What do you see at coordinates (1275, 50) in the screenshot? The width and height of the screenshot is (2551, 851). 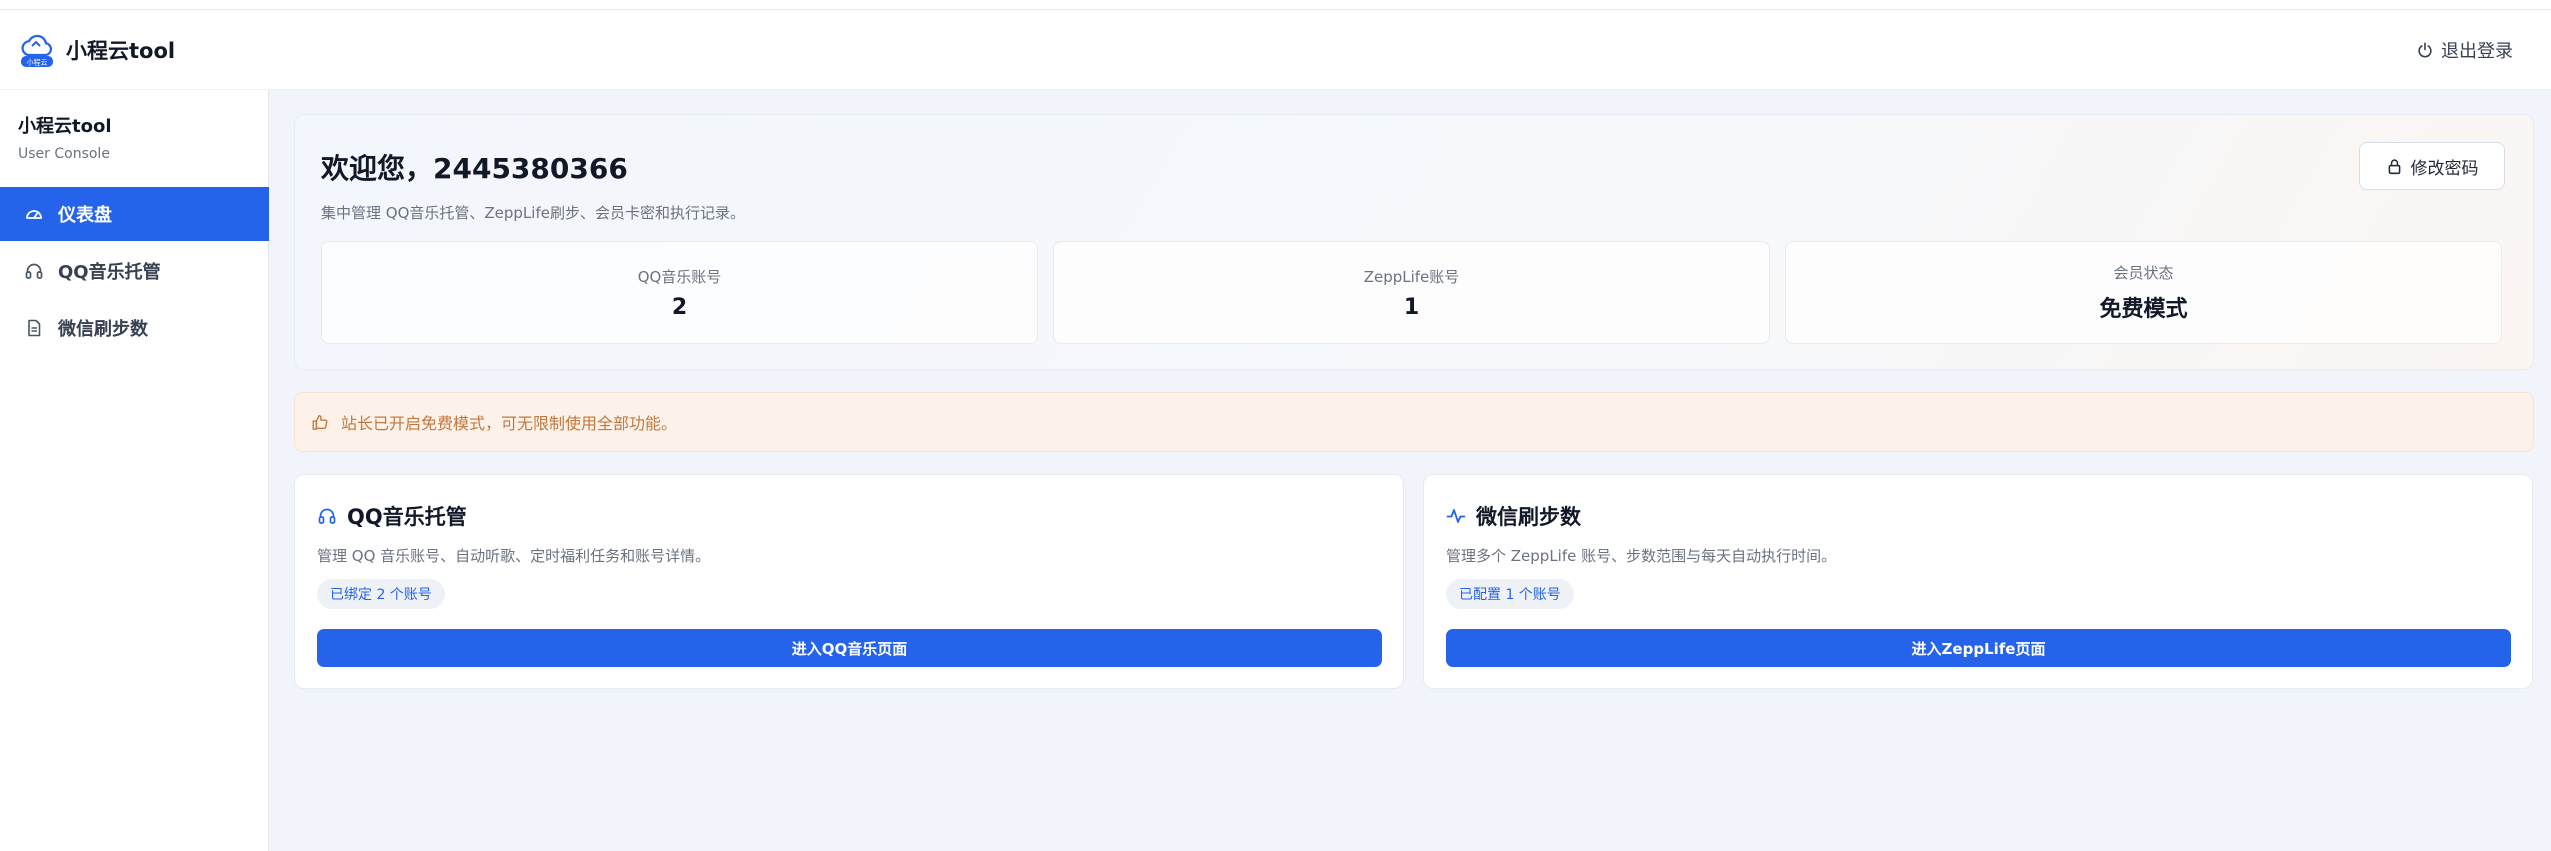 I see `app-header: 小程云 小程云tool 退出登录` at bounding box center [1275, 50].